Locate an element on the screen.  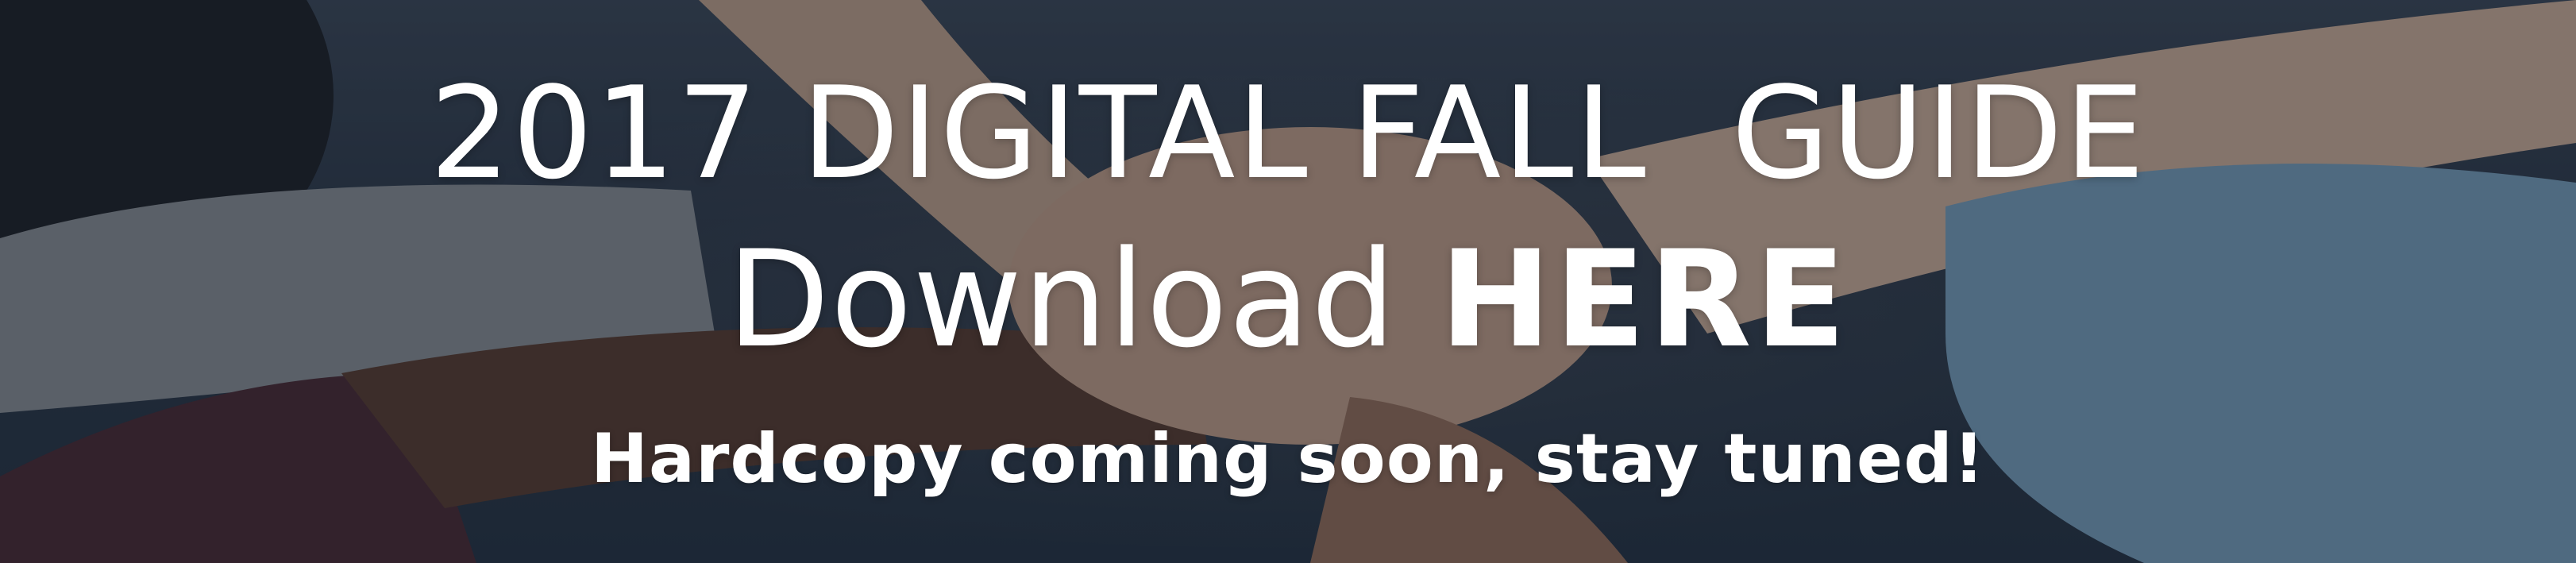
download-here-link: HERE is located at coordinates (1645, 299).